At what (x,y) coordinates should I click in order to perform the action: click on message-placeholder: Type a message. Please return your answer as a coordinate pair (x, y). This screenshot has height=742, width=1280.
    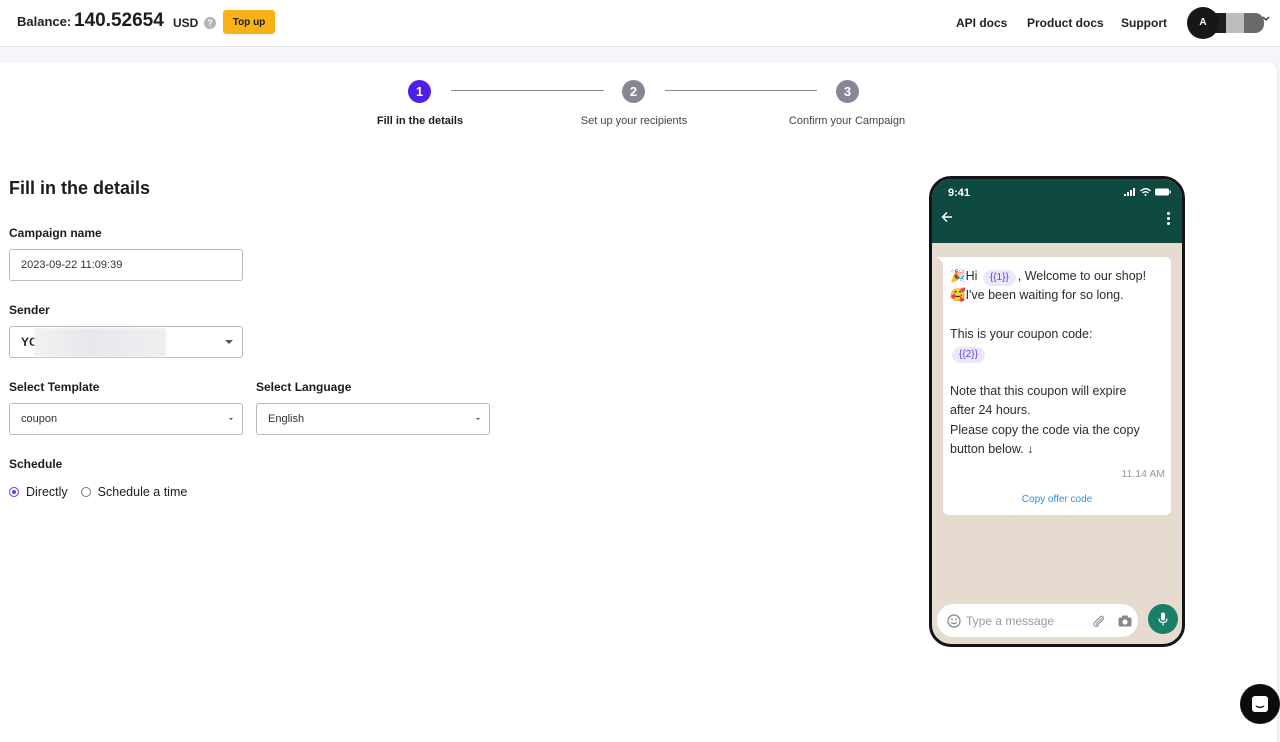
    Looking at the image, I should click on (1010, 620).